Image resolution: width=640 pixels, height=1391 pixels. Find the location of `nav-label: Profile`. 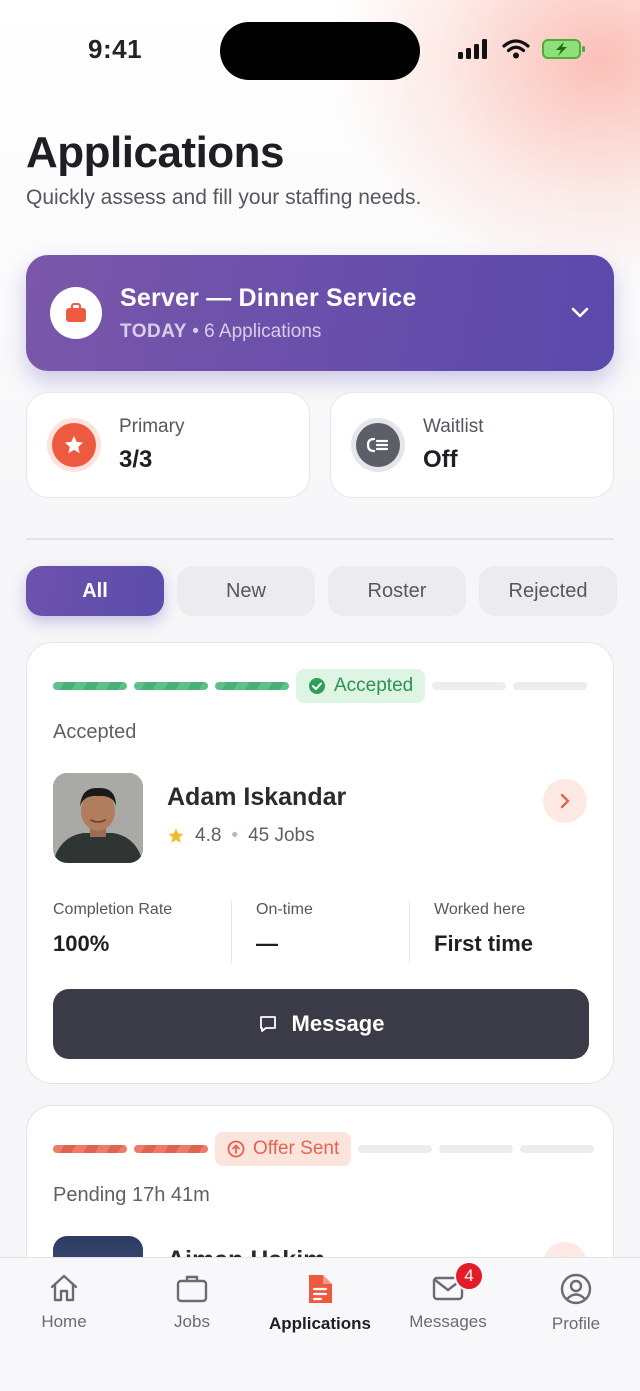

nav-label: Profile is located at coordinates (576, 1323).